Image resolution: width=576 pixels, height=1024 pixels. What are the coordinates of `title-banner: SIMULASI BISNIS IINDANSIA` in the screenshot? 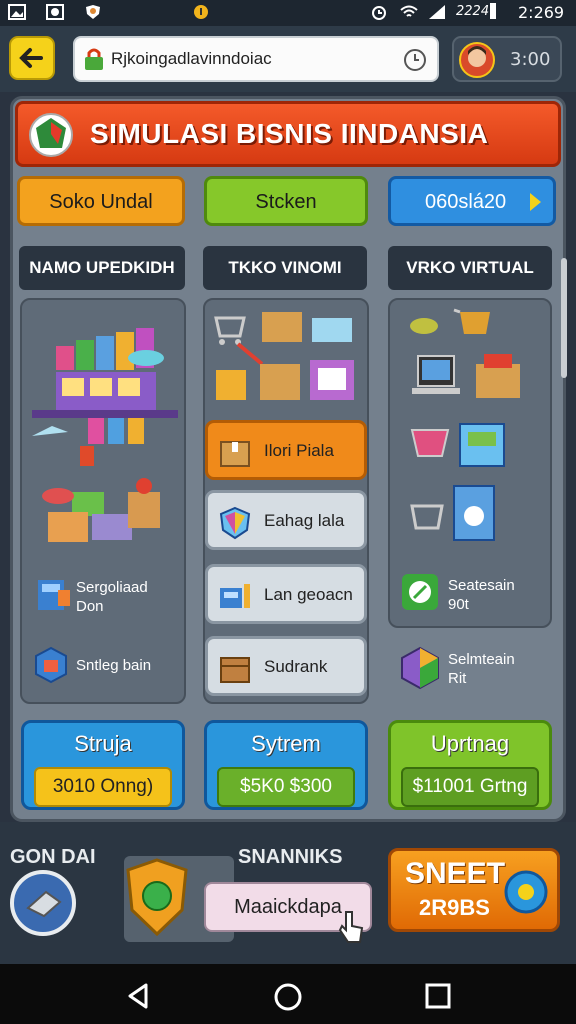 It's located at (288, 134).